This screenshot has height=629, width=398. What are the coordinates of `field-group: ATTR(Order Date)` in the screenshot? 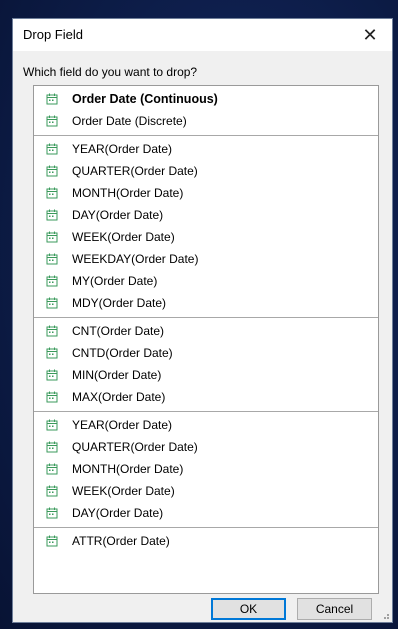 It's located at (206, 541).